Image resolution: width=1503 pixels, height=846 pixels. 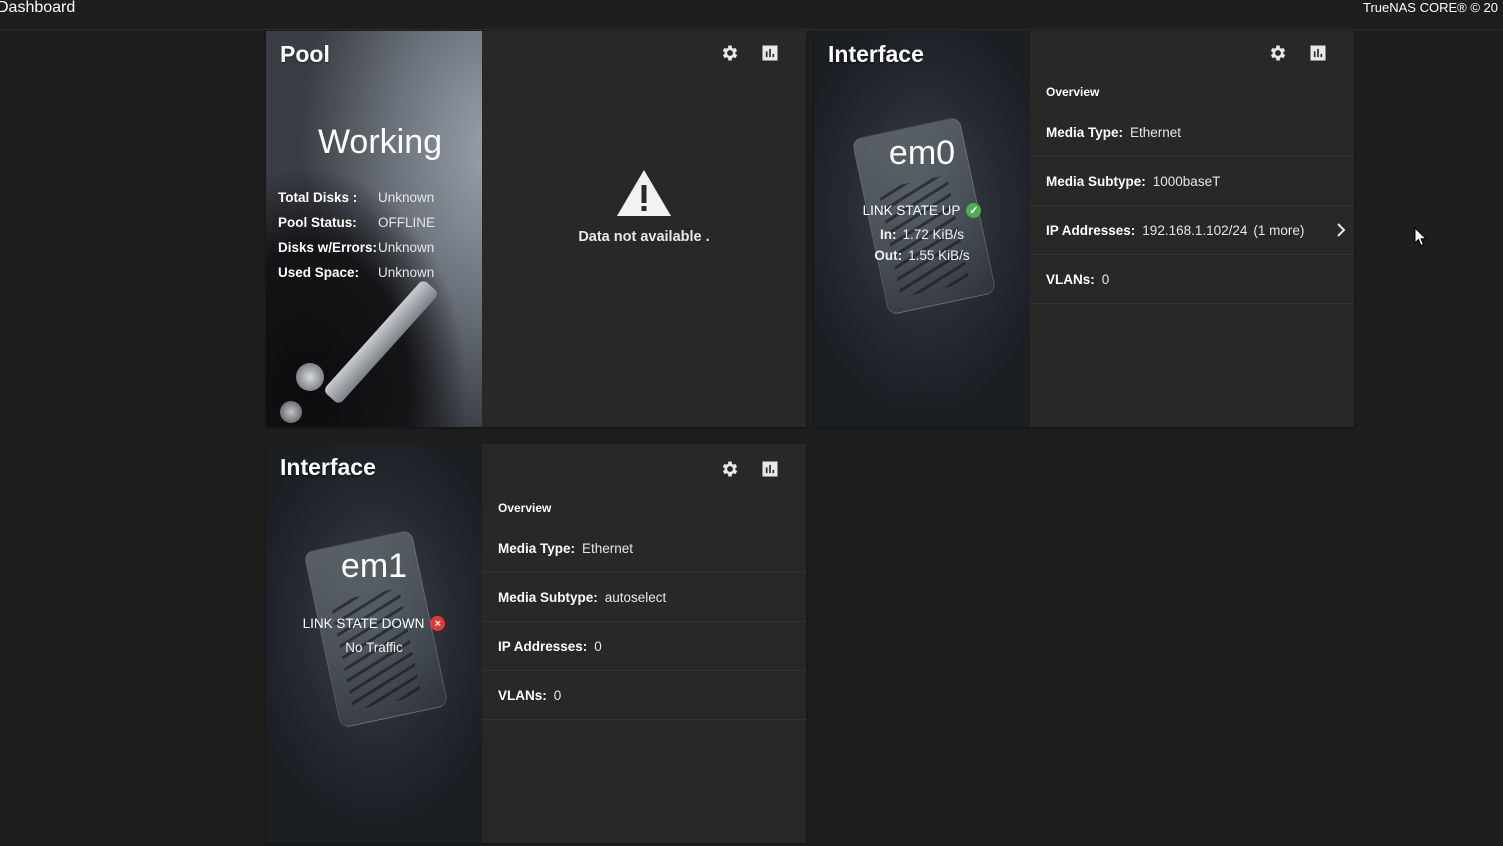 What do you see at coordinates (1341, 230) in the screenshot?
I see `chevron-right-icon` at bounding box center [1341, 230].